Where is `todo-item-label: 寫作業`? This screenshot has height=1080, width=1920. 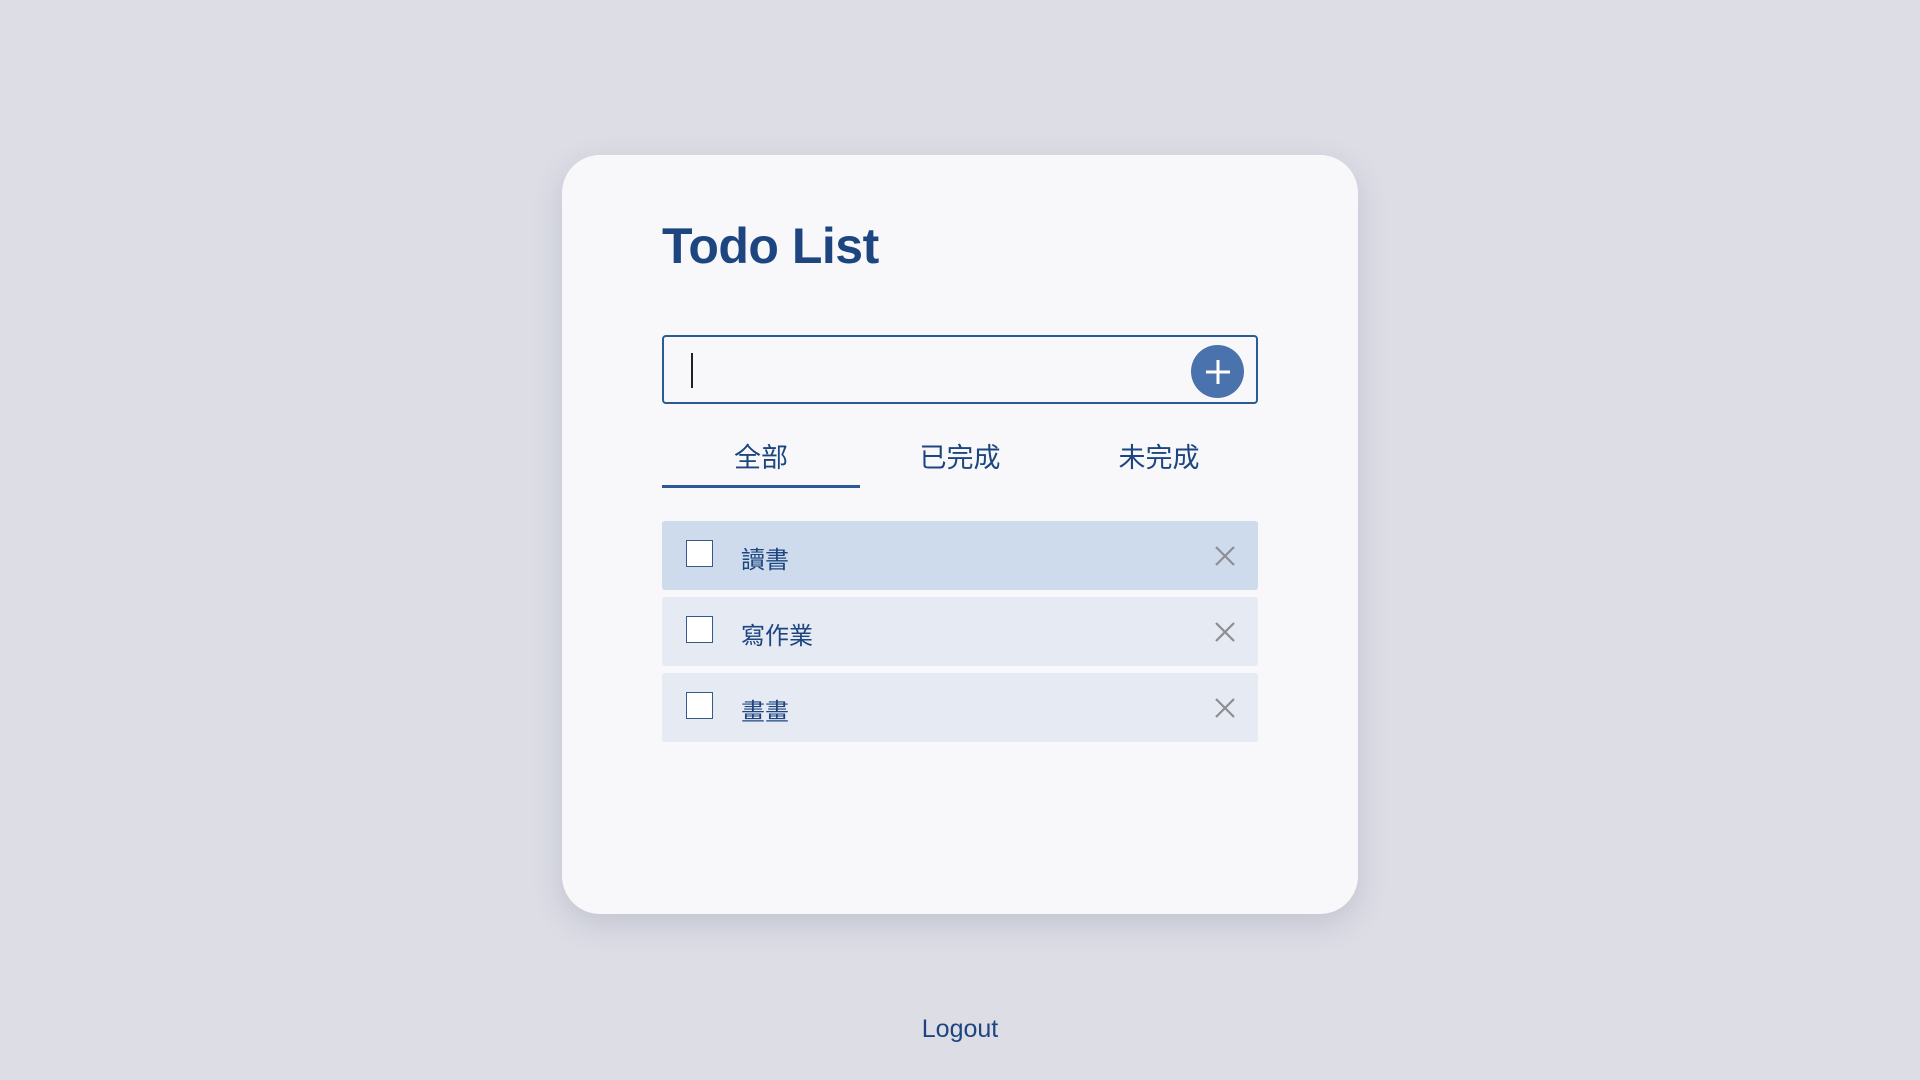
todo-item-label: 寫作業 is located at coordinates (777, 636).